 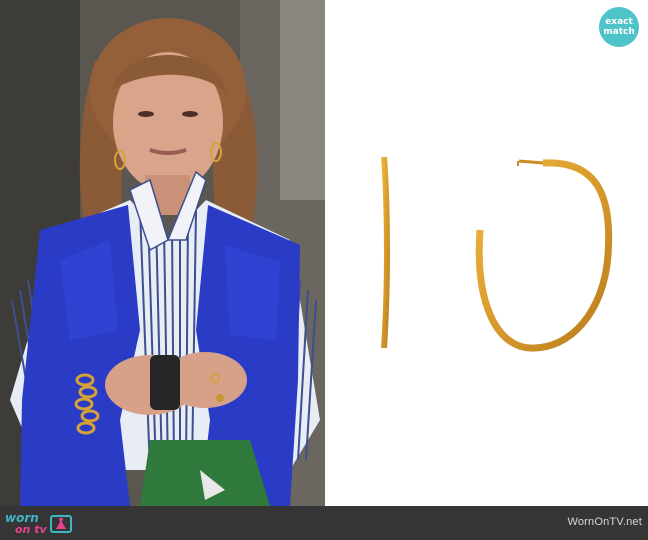 I want to click on logo-ontv-text: on tv, so click(x=31, y=529).